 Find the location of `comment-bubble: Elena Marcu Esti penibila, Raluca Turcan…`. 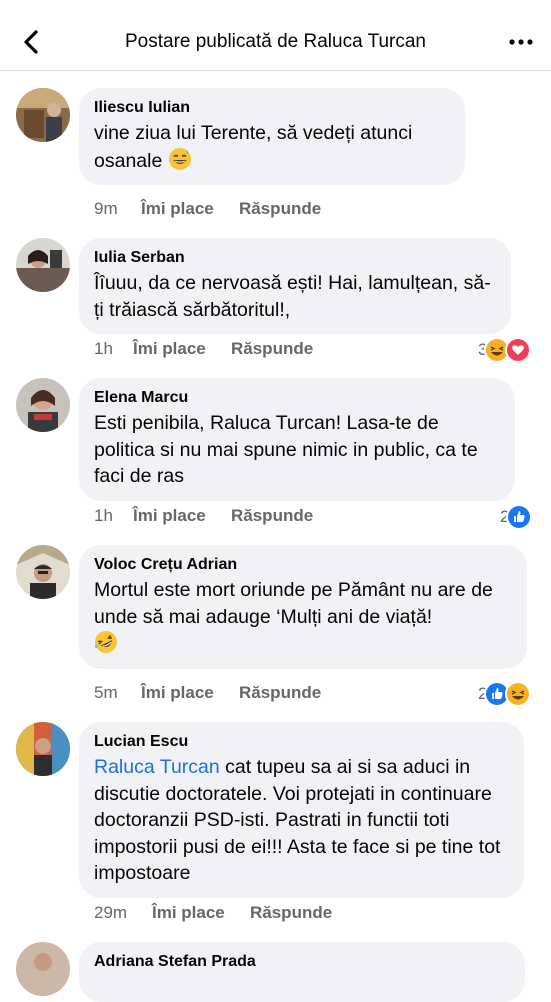

comment-bubble: Elena Marcu Esti penibila, Raluca Turcan… is located at coordinates (297, 439).